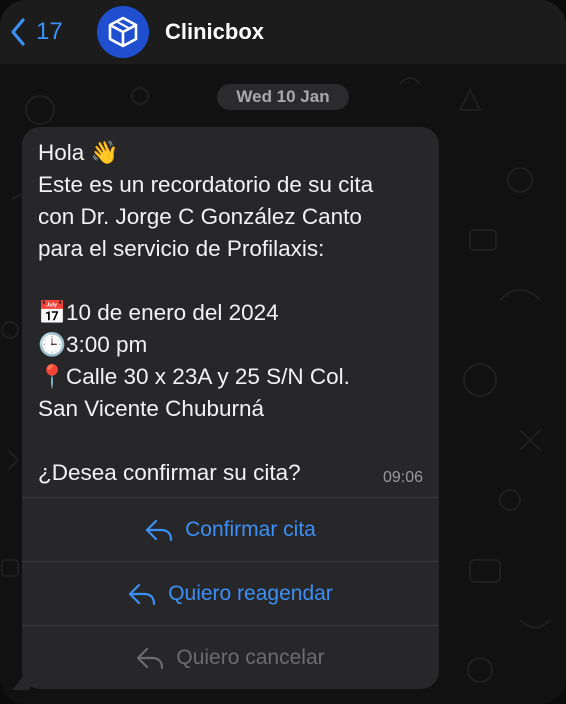 This screenshot has width=566, height=704. Describe the element at coordinates (283, 32) in the screenshot. I see `chat-header: 17 Clinicbox` at that location.